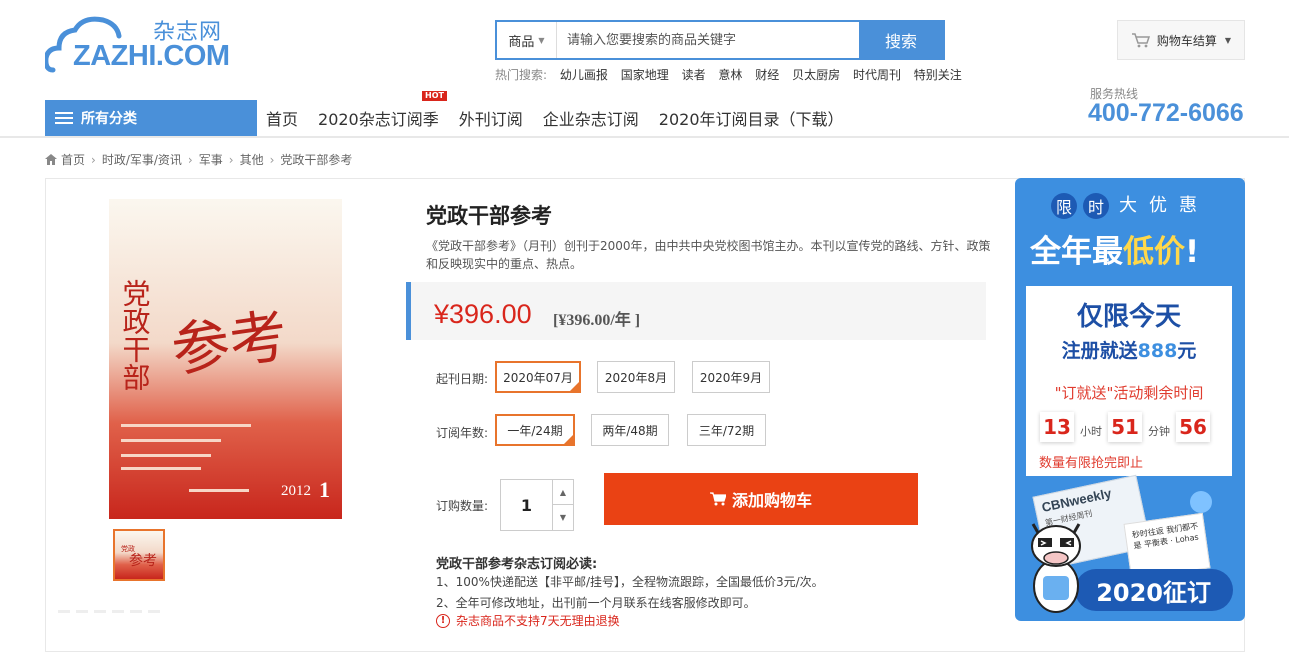 The height and width of the screenshot is (653, 1289). I want to click on cover-title: 党政干部, so click(135, 335).